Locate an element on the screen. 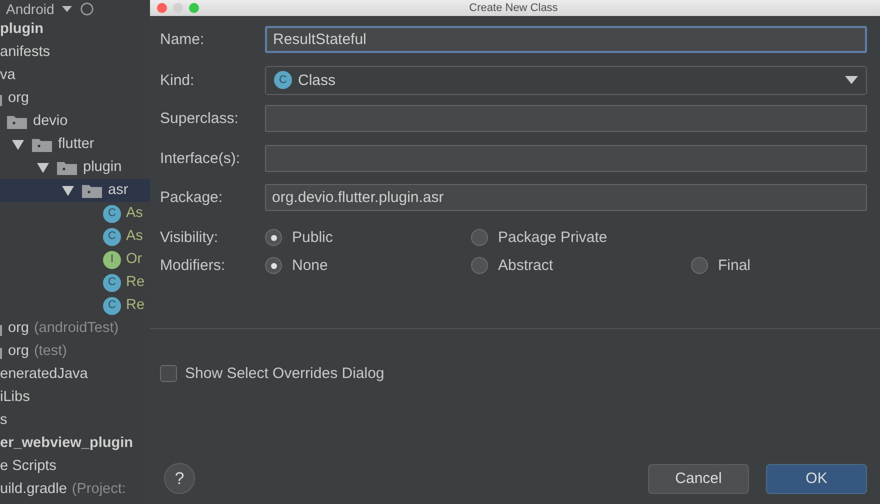  tree-label: e Scripts is located at coordinates (28, 466).